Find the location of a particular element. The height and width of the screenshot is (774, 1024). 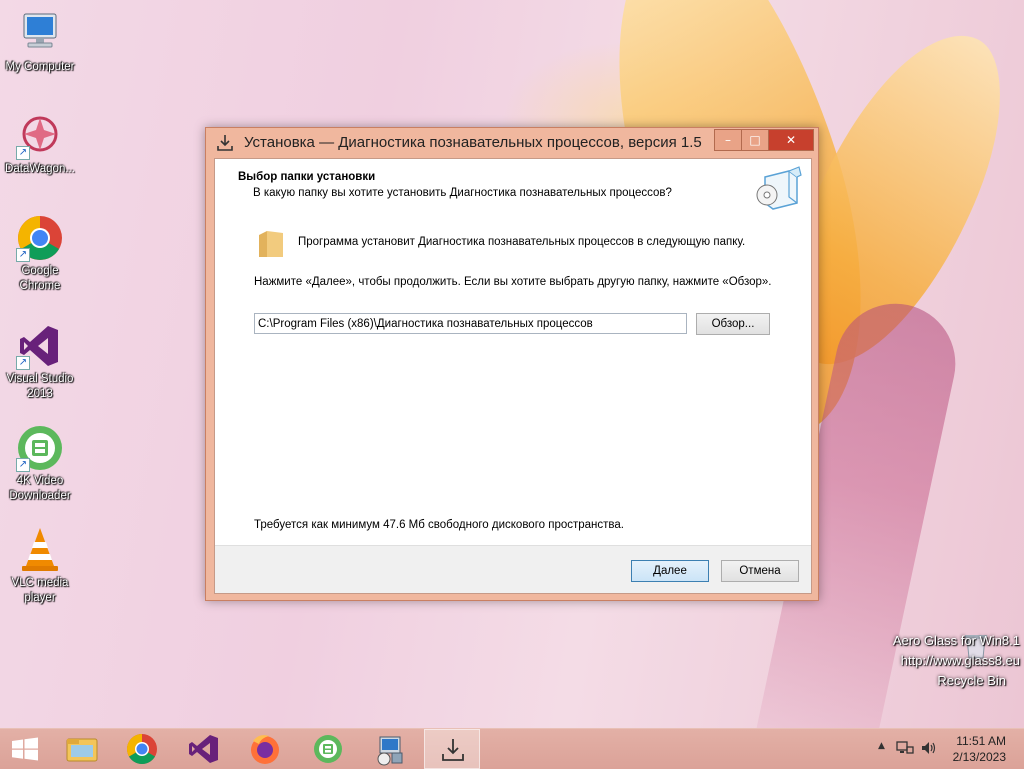

chrome-icon is located at coordinates (141, 749).